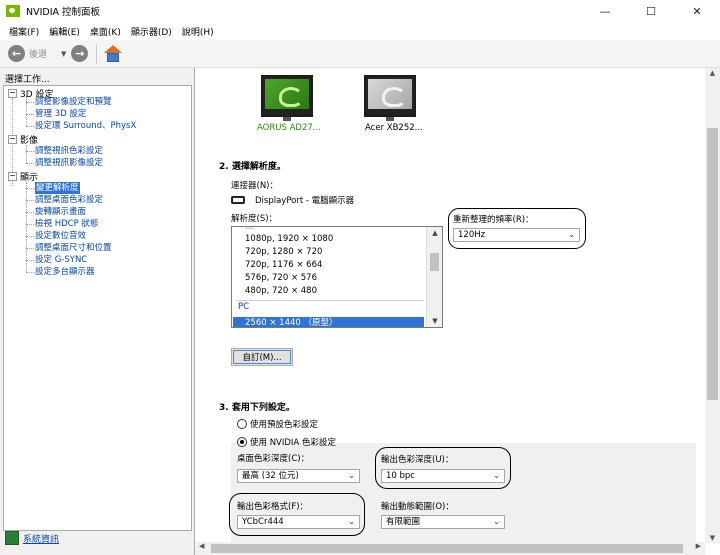  I want to click on toolbar-separator, so click(97, 53).